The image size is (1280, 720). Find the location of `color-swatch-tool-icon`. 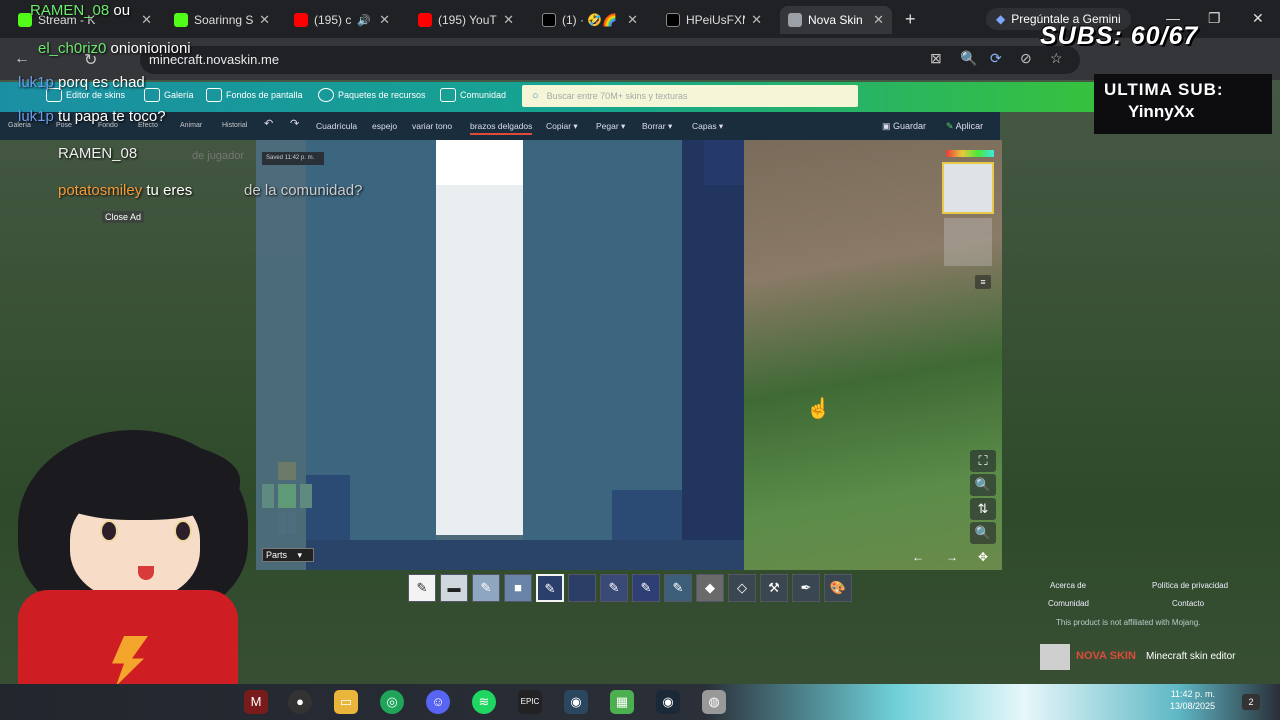

color-swatch-tool-icon is located at coordinates (582, 588).